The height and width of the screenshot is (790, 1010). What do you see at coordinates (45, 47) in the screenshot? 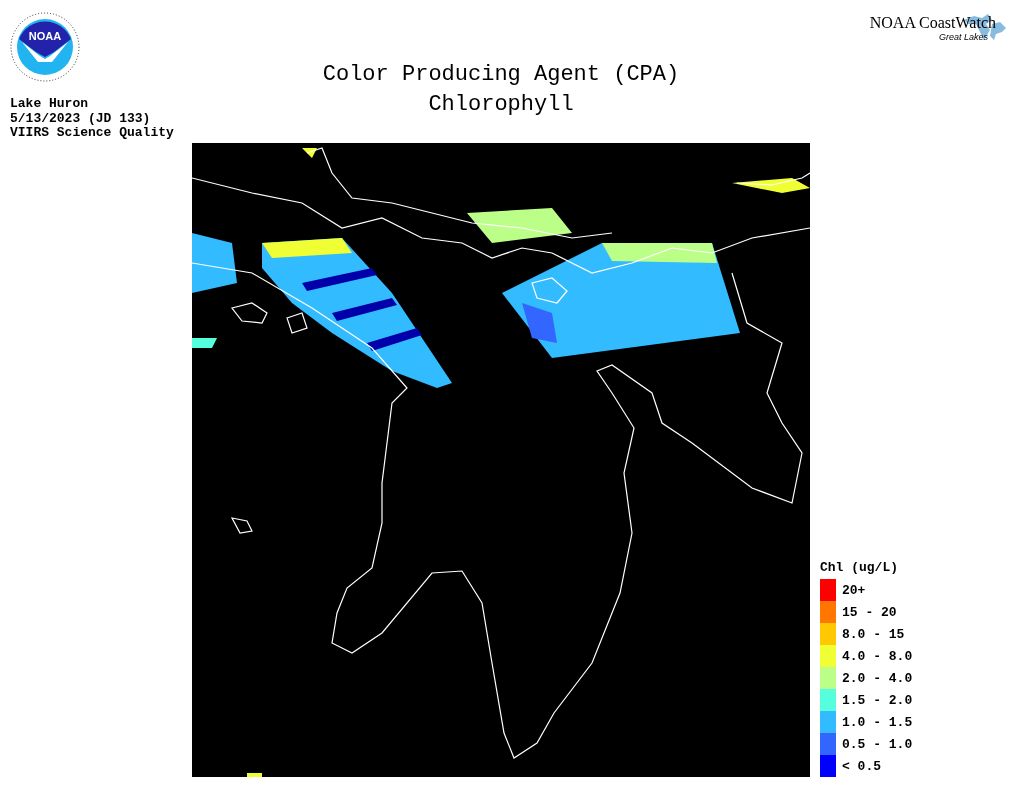
I see `noaa-logo: NOAA` at bounding box center [45, 47].